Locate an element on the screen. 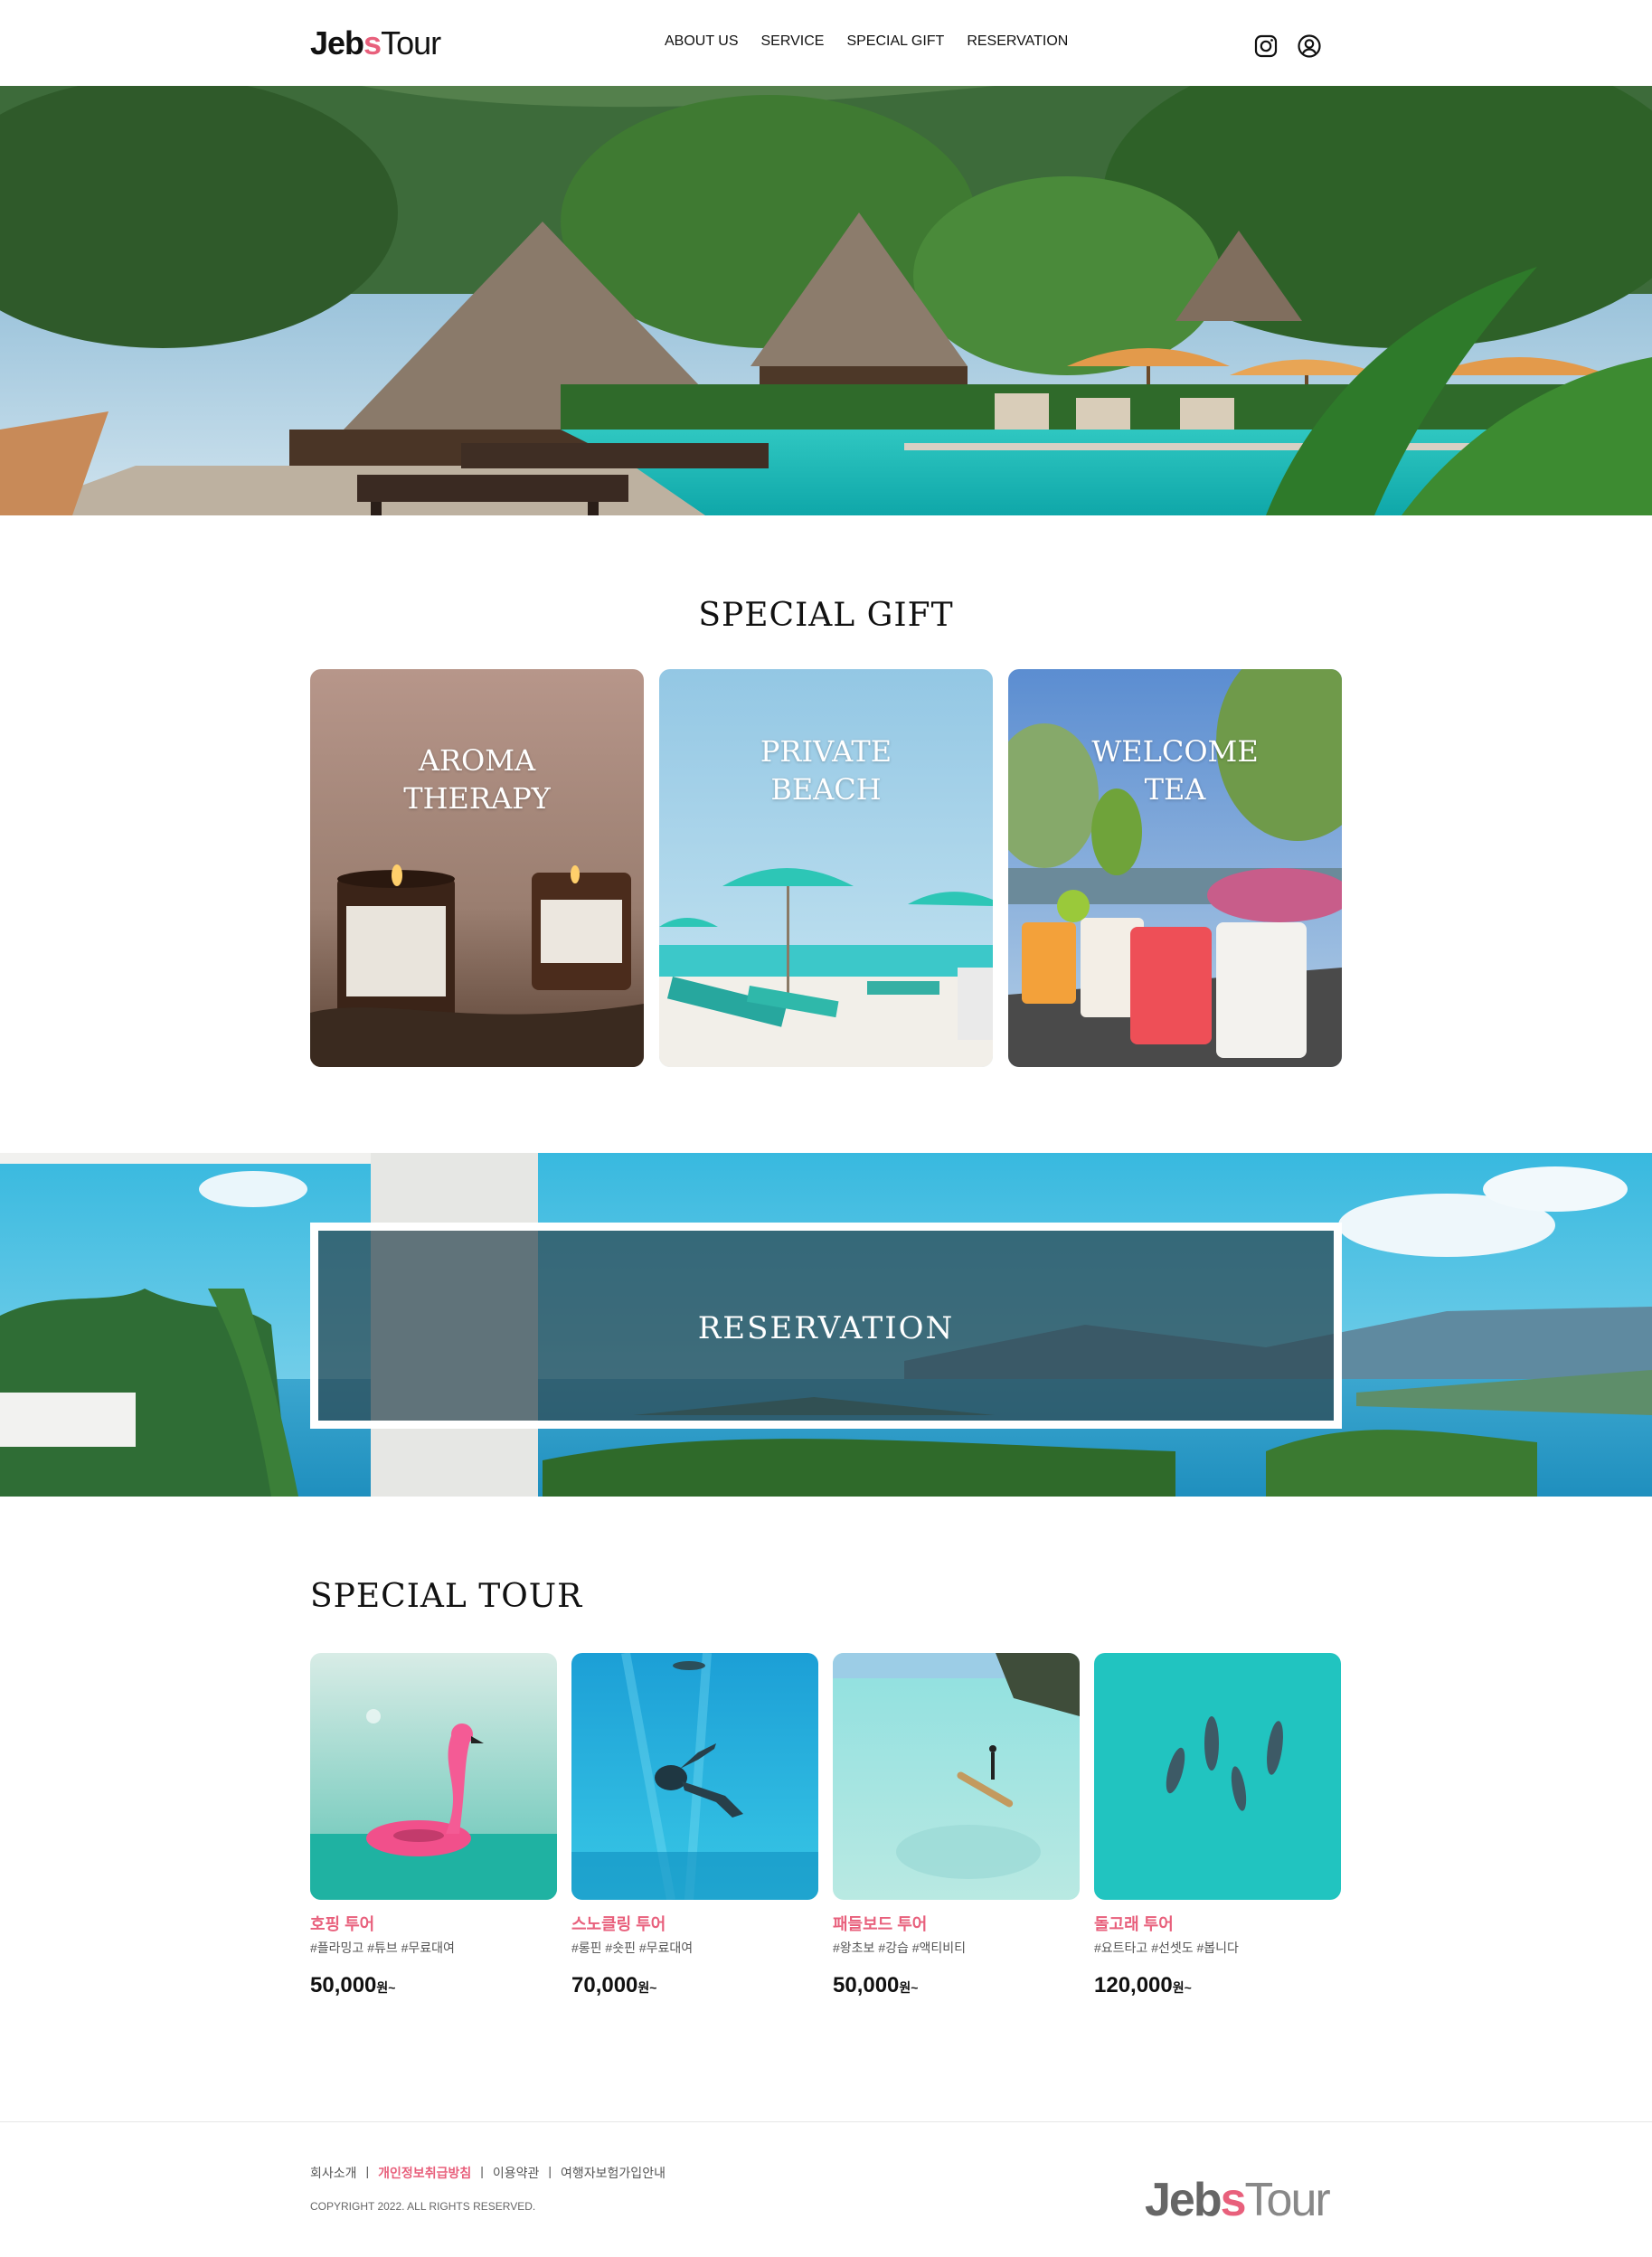  tour-price: 120,000원~ is located at coordinates (1143, 1985).